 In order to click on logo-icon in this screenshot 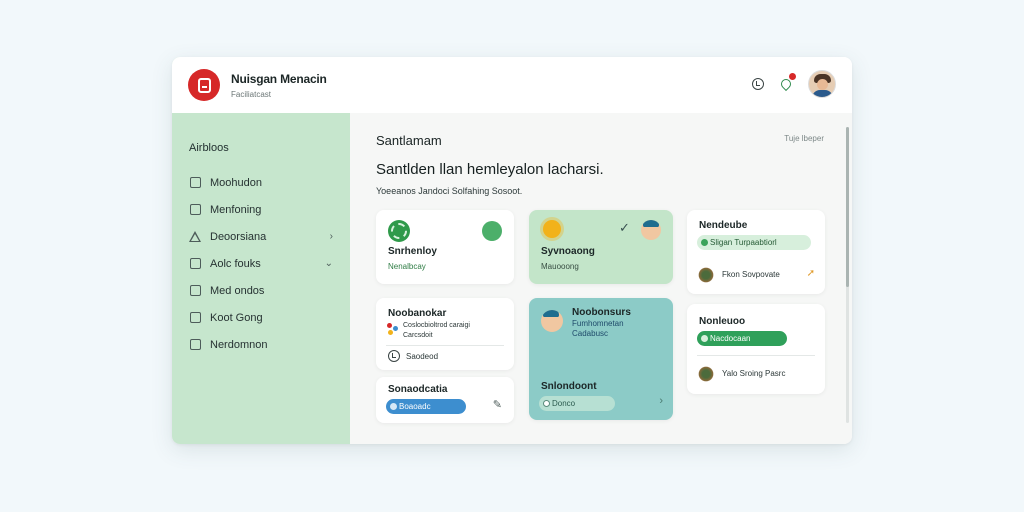, I will do `click(204, 85)`.